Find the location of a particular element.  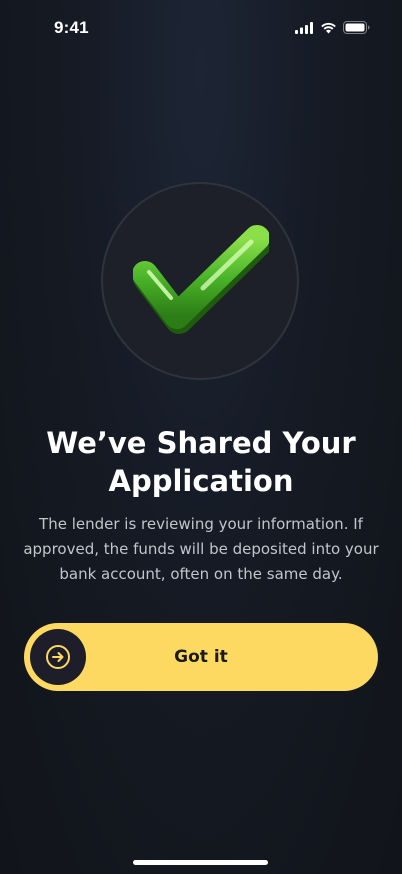

status-time: 9:41 is located at coordinates (71, 27).